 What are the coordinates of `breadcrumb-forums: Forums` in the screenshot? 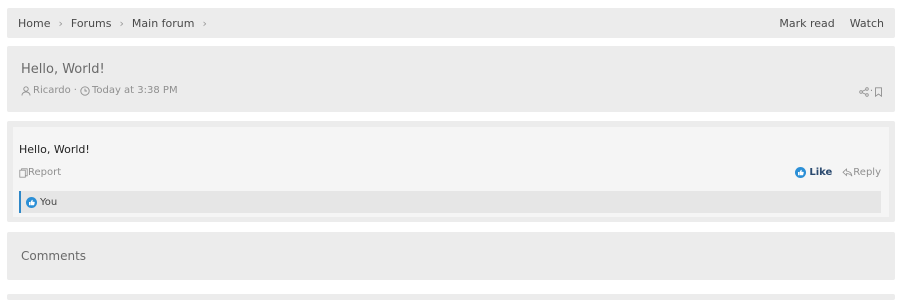 It's located at (91, 23).